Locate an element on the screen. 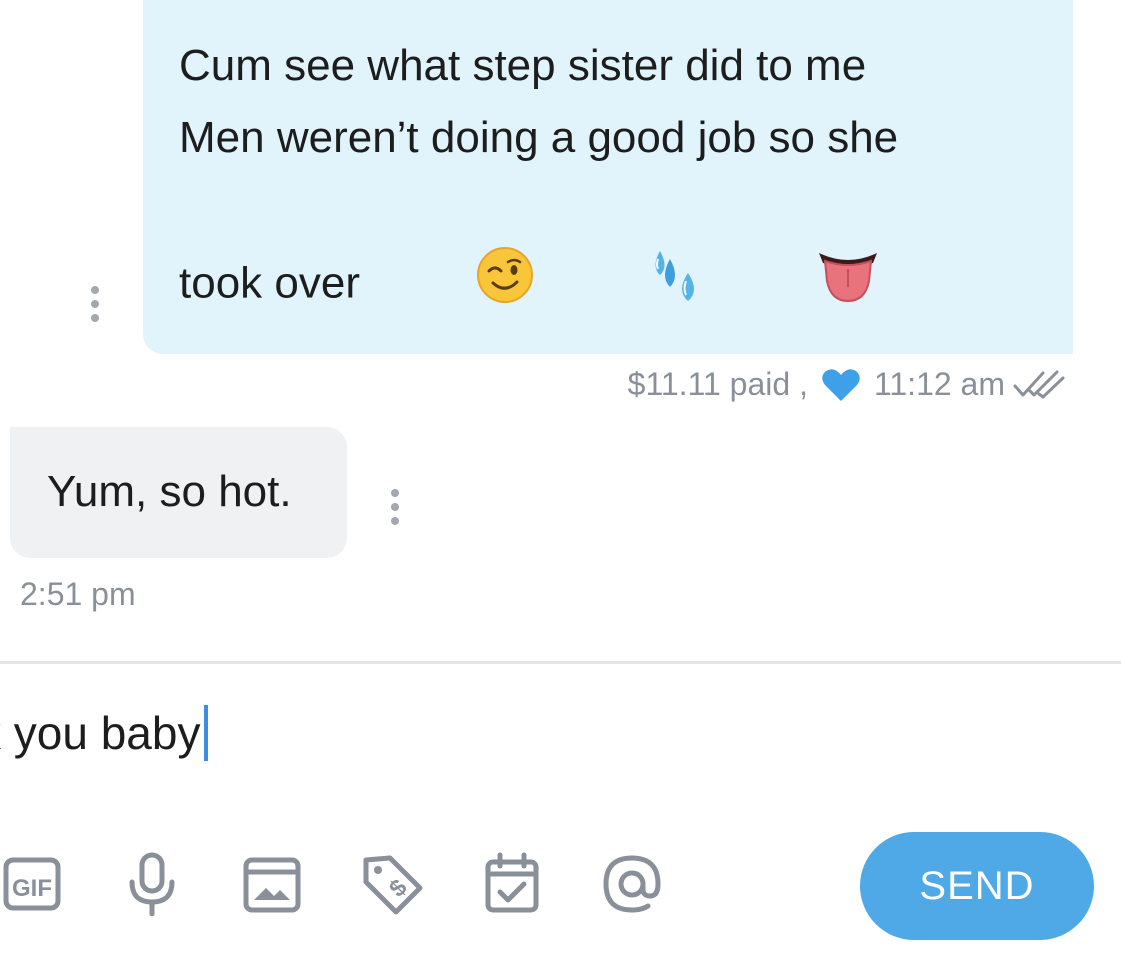 The image size is (1121, 954). double-check-icon is located at coordinates (1039, 385).